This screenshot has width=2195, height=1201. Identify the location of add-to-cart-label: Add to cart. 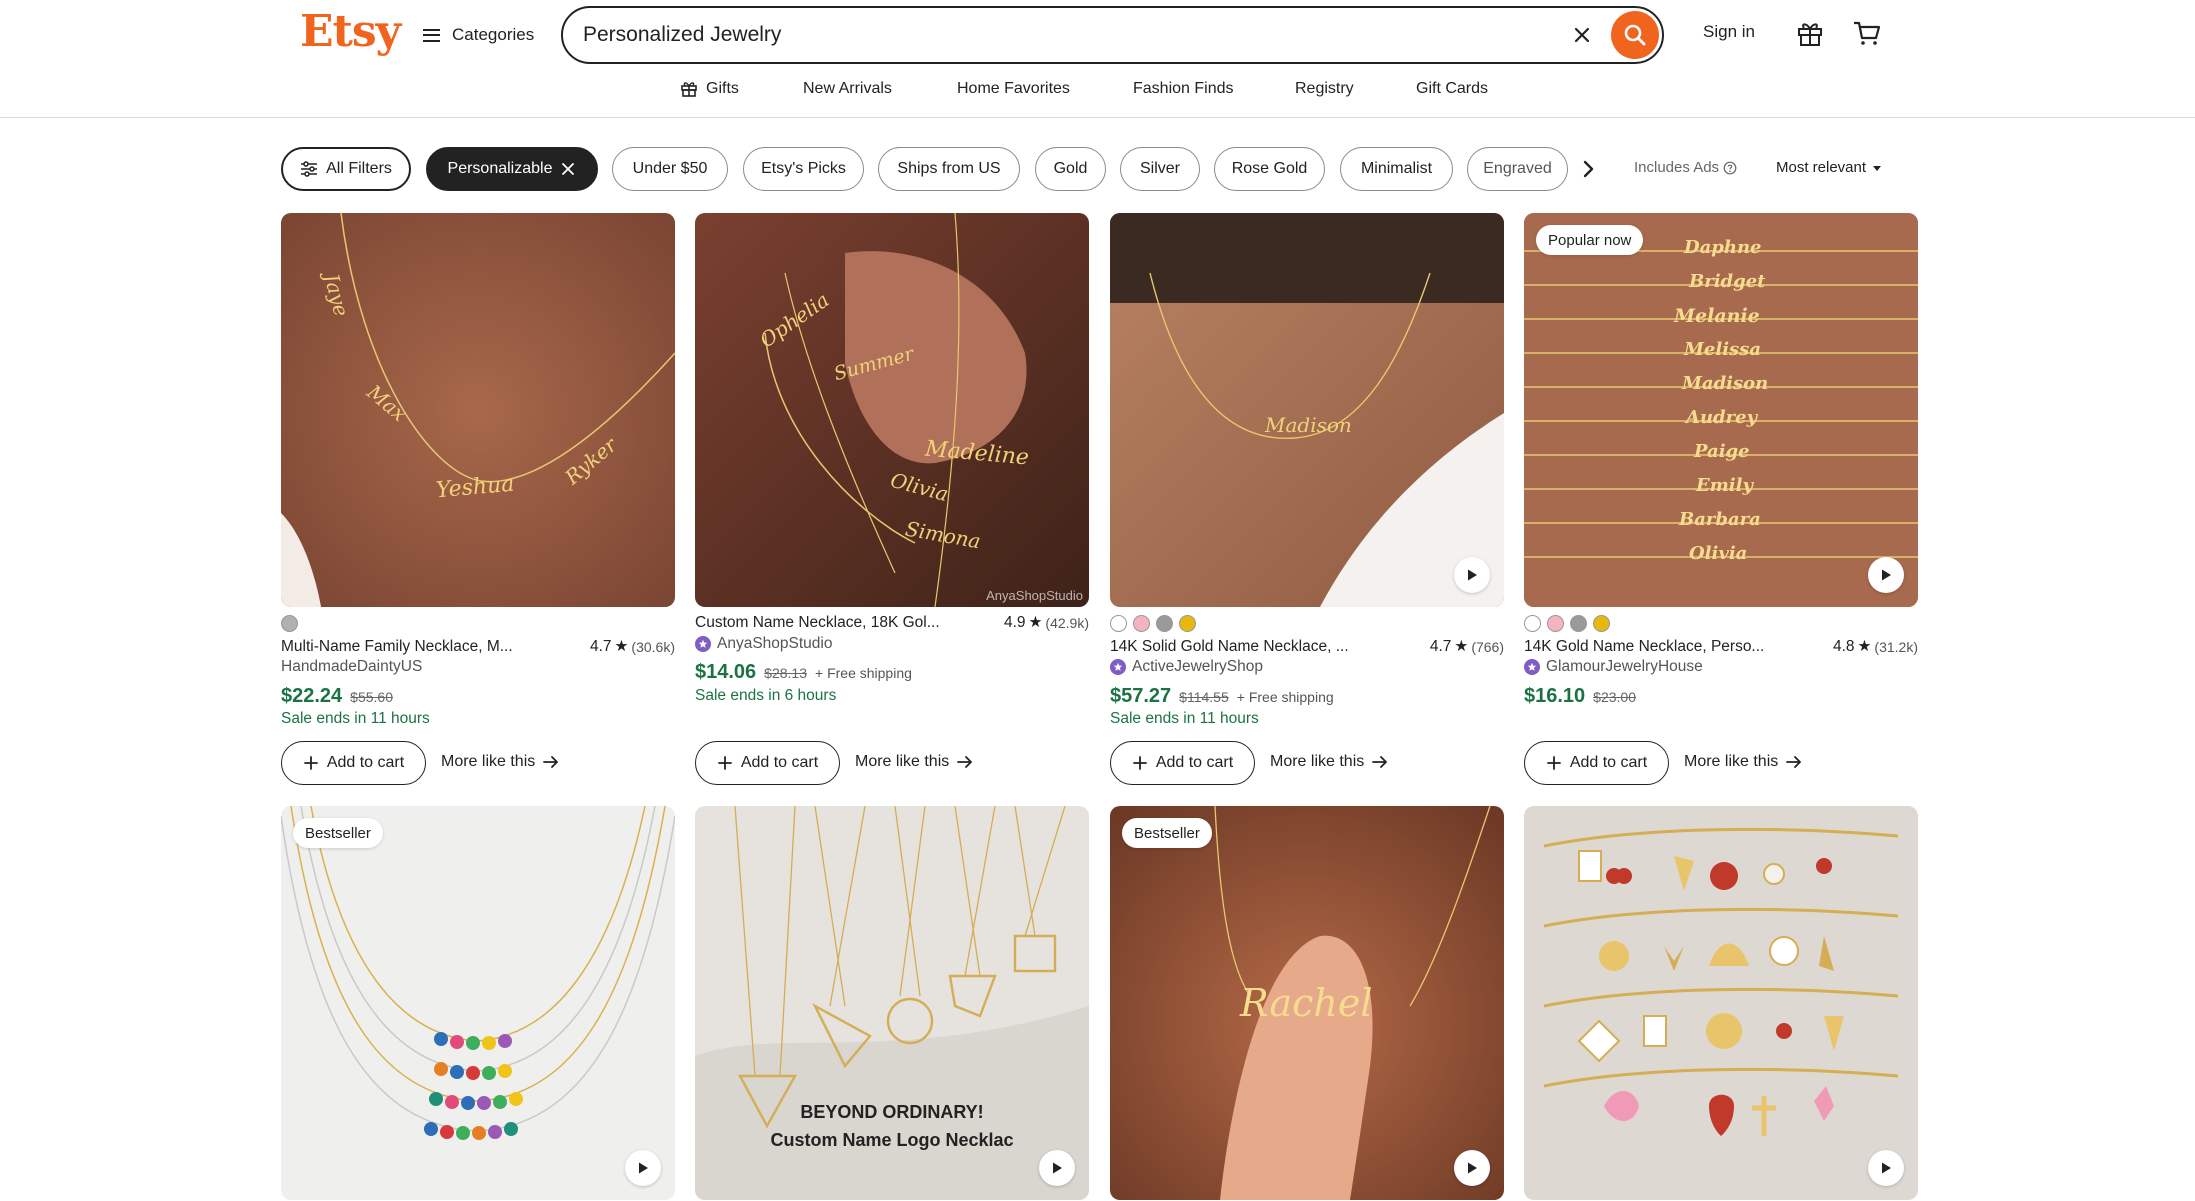
(1608, 762).